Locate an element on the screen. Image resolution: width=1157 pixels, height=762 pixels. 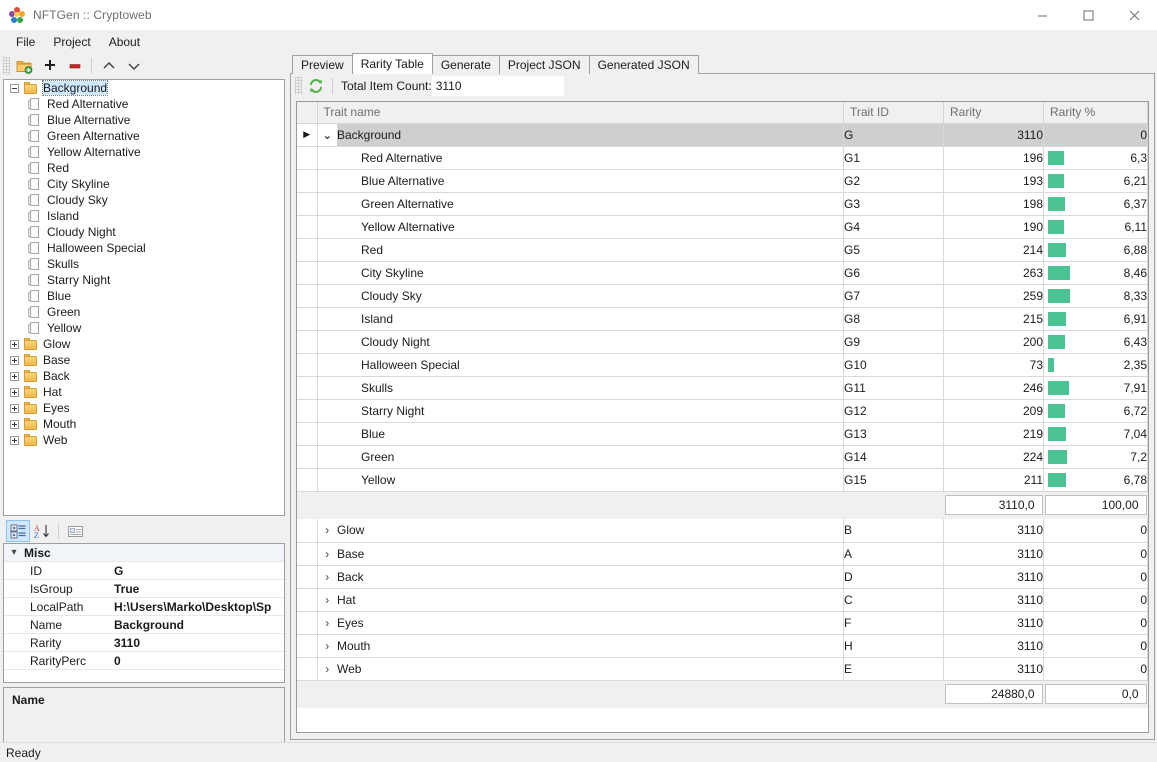
property-value: H:\Users\Marko\Desktop\Sp is located at coordinates (198, 607).